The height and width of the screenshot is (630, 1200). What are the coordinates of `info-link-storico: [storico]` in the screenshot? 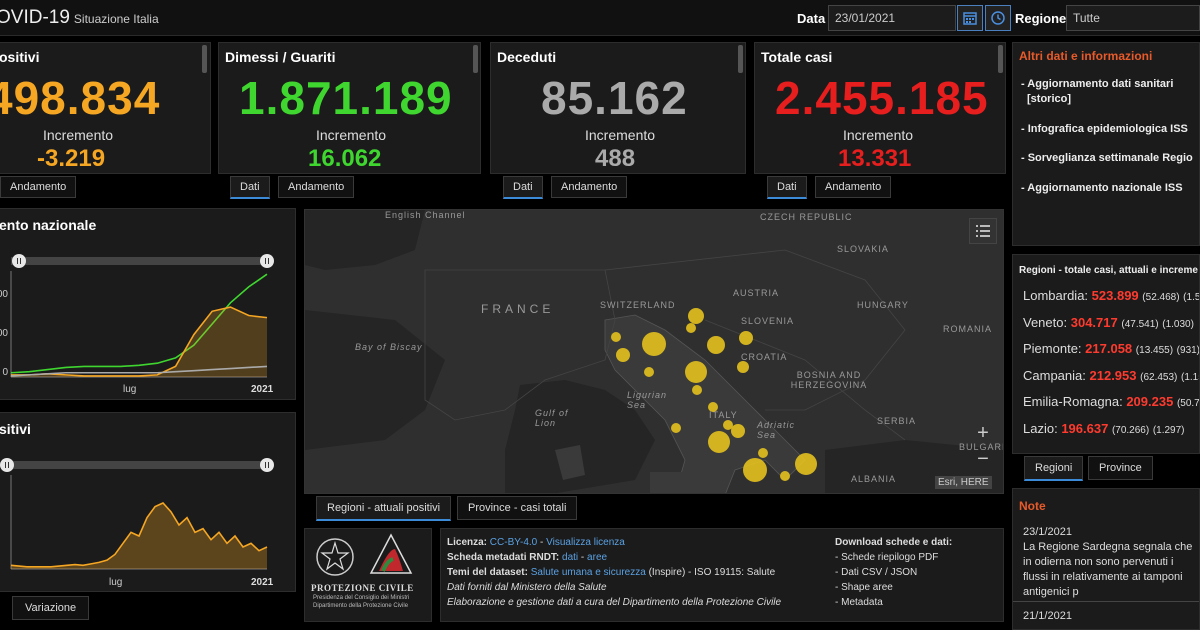 It's located at (1049, 99).